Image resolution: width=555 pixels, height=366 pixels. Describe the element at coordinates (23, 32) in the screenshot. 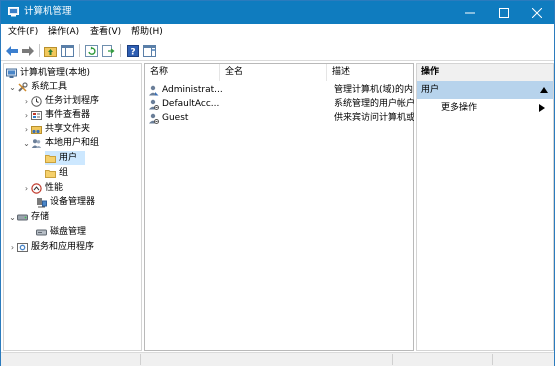

I see `menu-file: 文件(F)` at that location.